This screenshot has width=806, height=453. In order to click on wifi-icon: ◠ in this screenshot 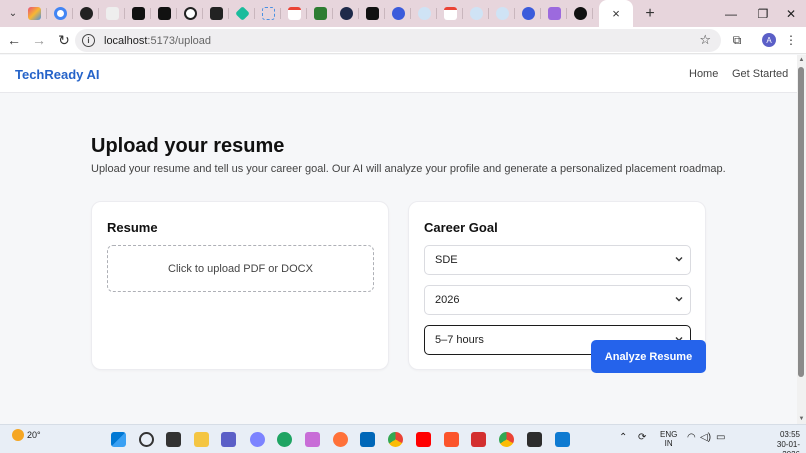, I will do `click(691, 437)`.